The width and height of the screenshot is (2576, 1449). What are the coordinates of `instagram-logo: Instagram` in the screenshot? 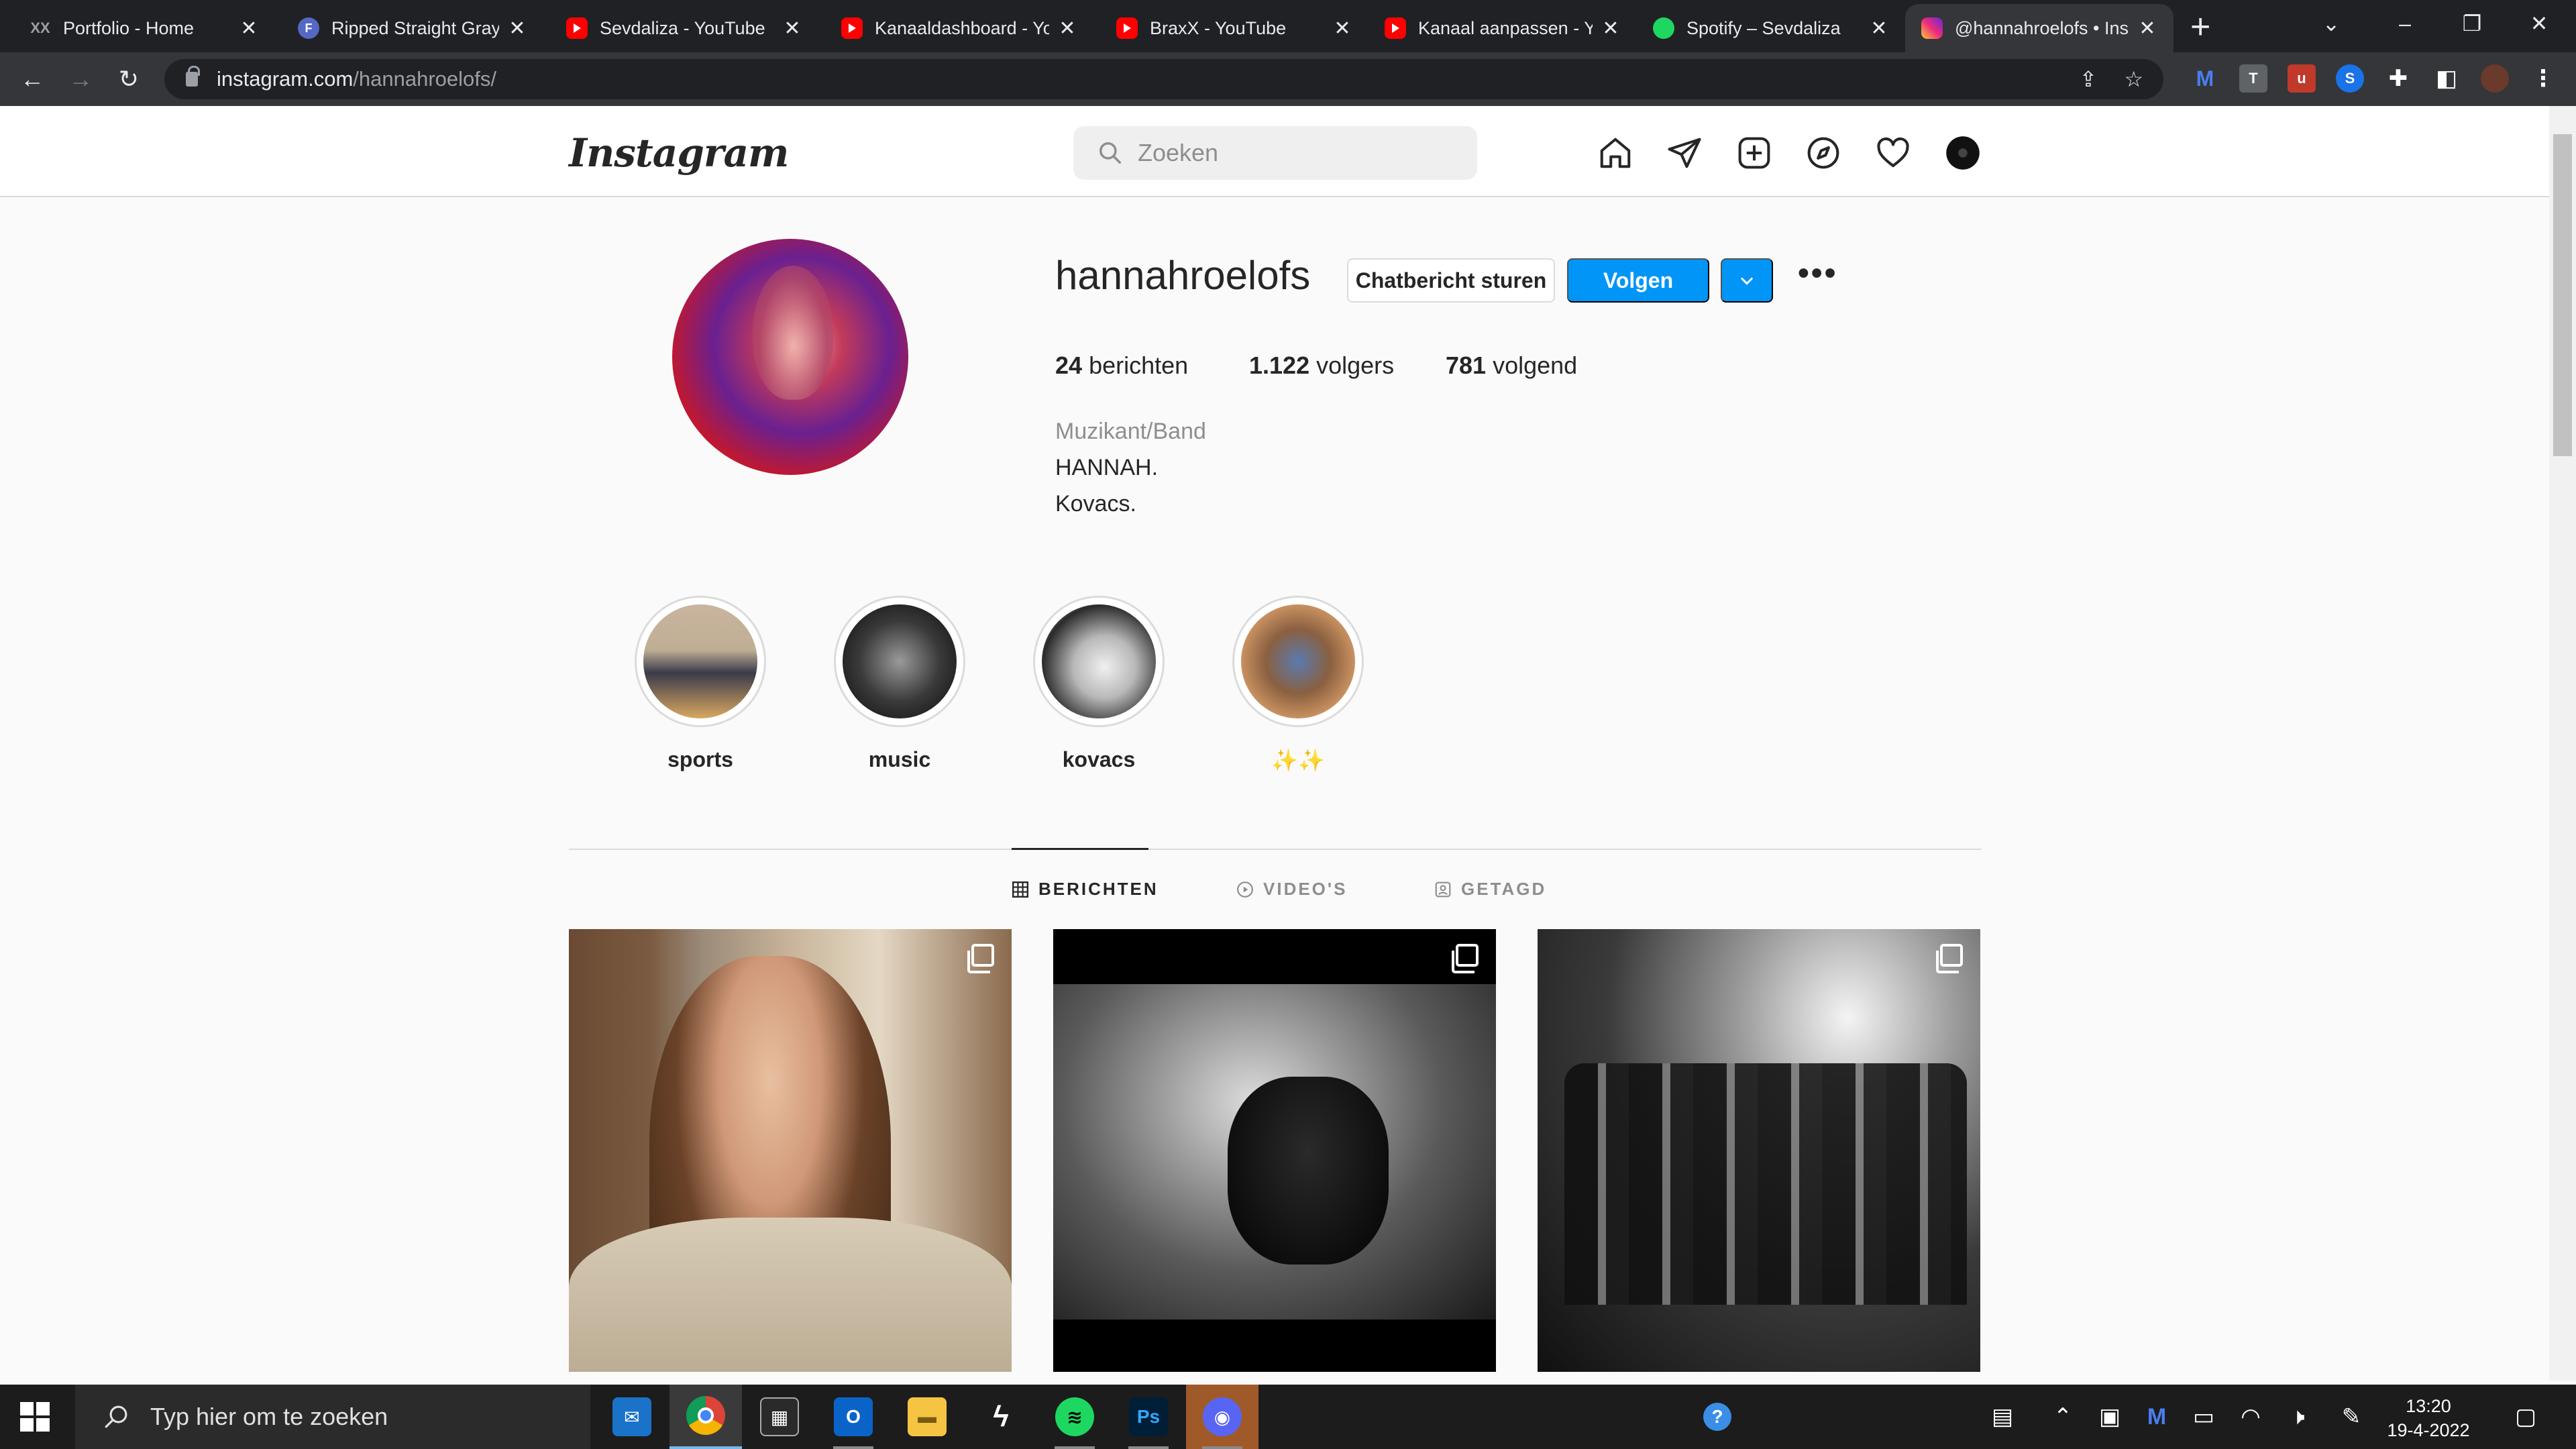 It's located at (679, 153).